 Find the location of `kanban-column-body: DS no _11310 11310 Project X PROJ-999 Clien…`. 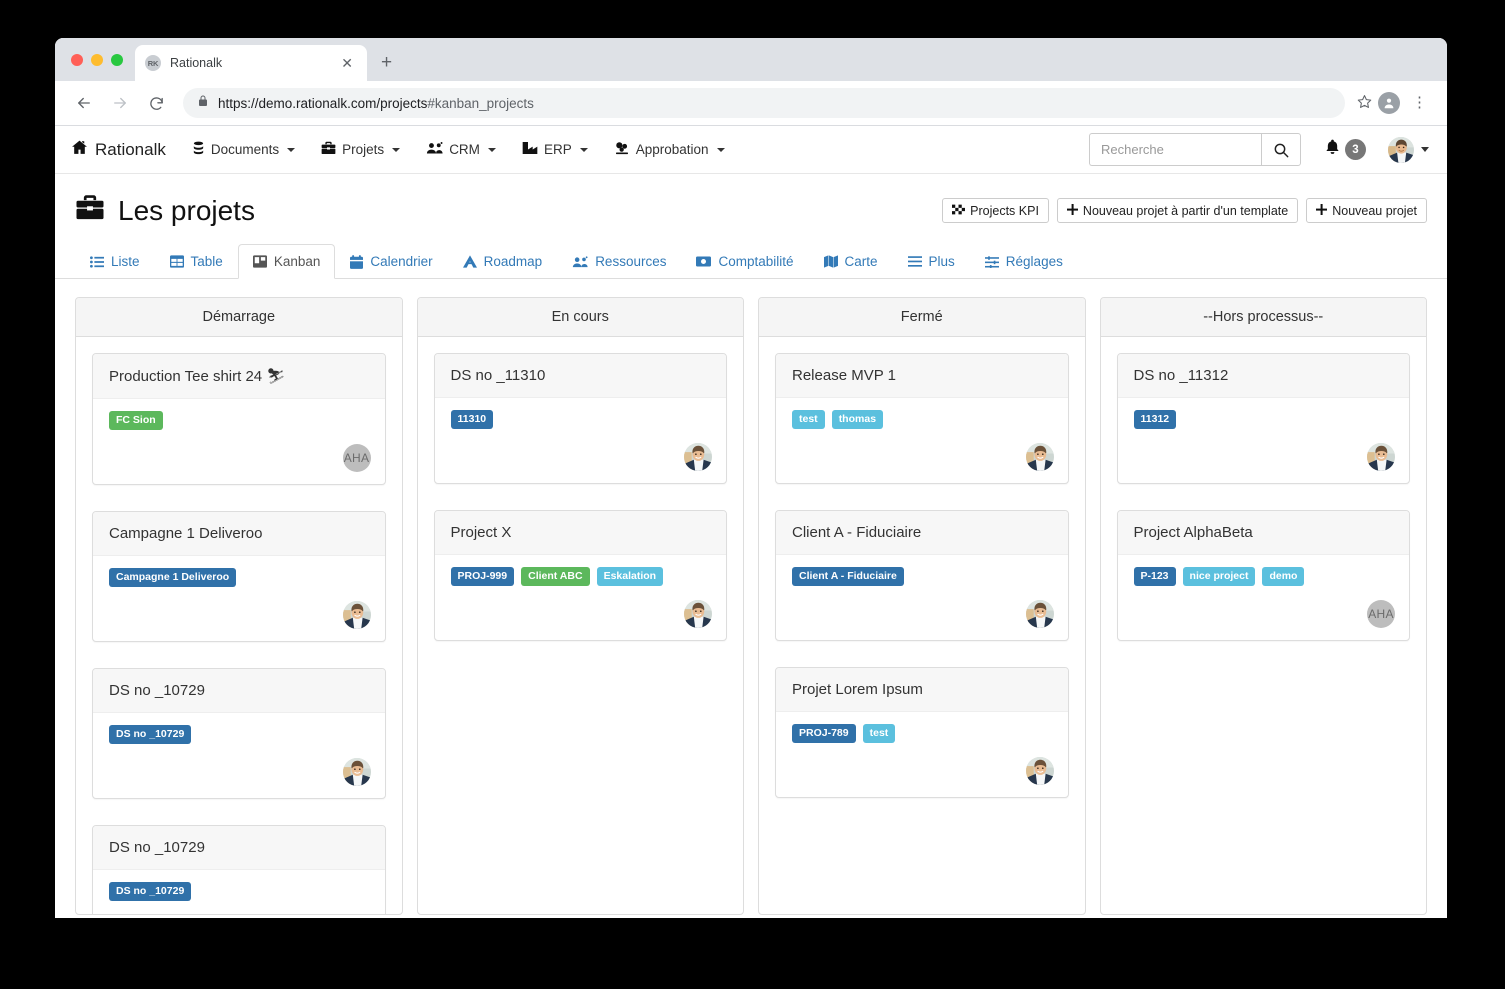

kanban-column-body: DS no _11310 11310 Project X PROJ-999 Clien… is located at coordinates (581, 625).